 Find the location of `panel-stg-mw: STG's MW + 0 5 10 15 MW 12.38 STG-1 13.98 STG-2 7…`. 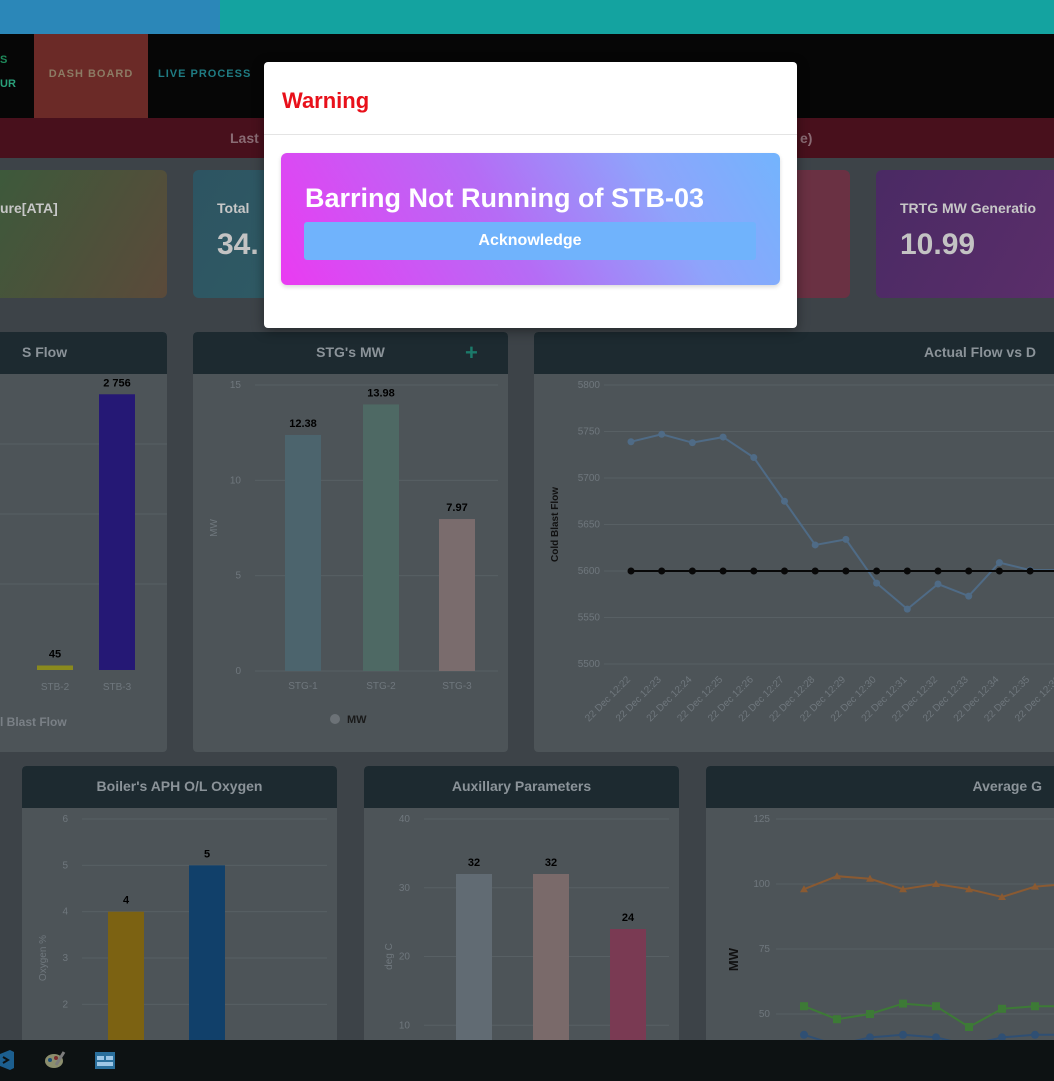

panel-stg-mw: STG's MW + 0 5 10 15 MW 12.38 STG-1 13.98 STG-2 7… is located at coordinates (350, 542).